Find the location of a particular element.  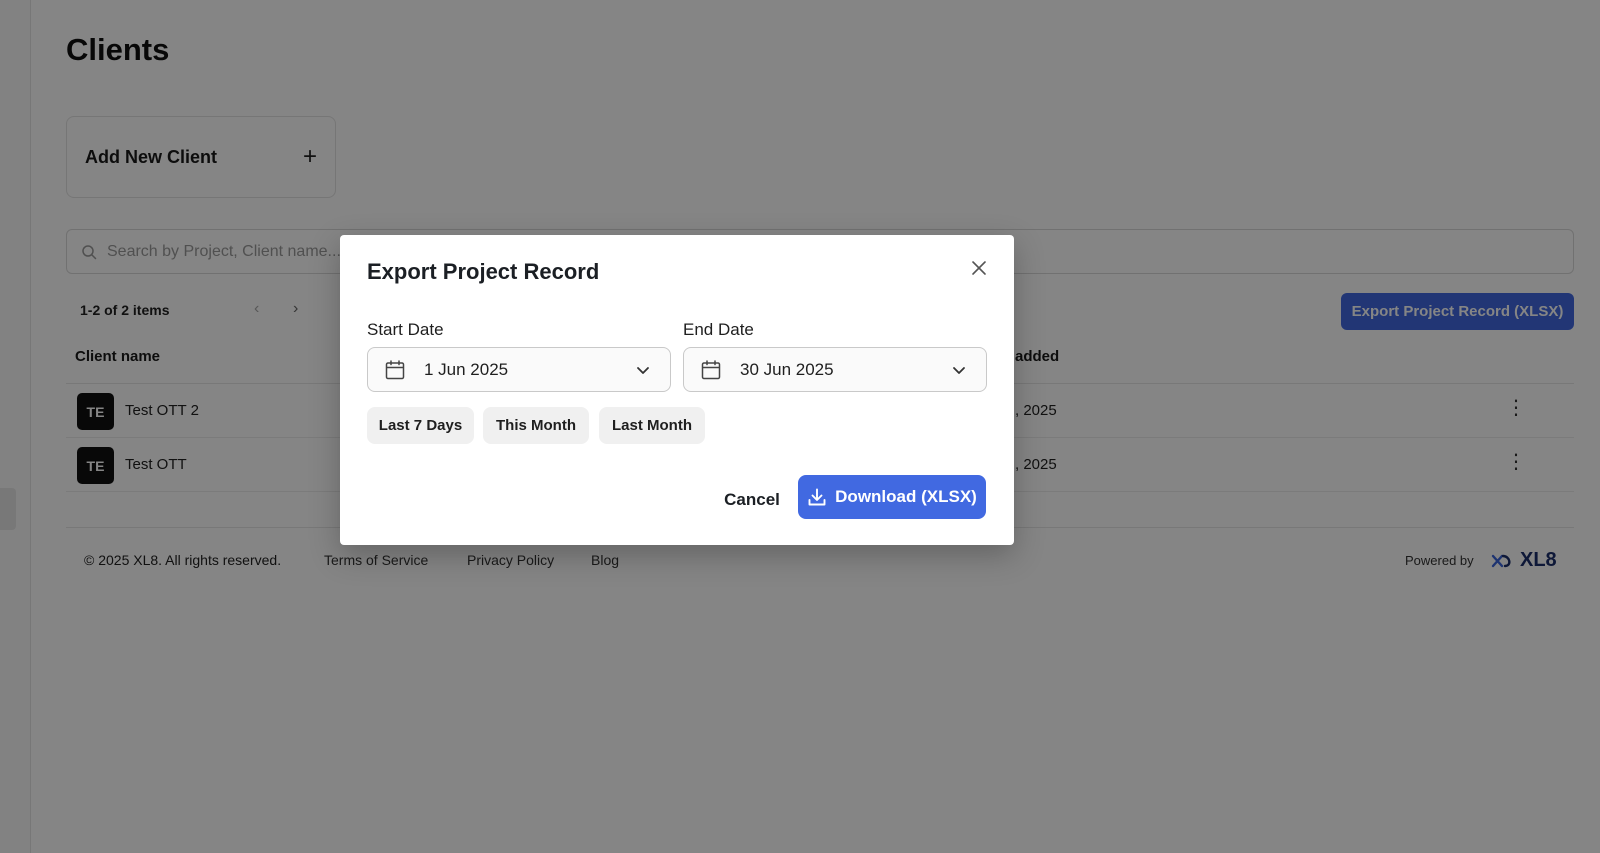

download-xlsx-button: Download (XLSX) is located at coordinates (892, 497).